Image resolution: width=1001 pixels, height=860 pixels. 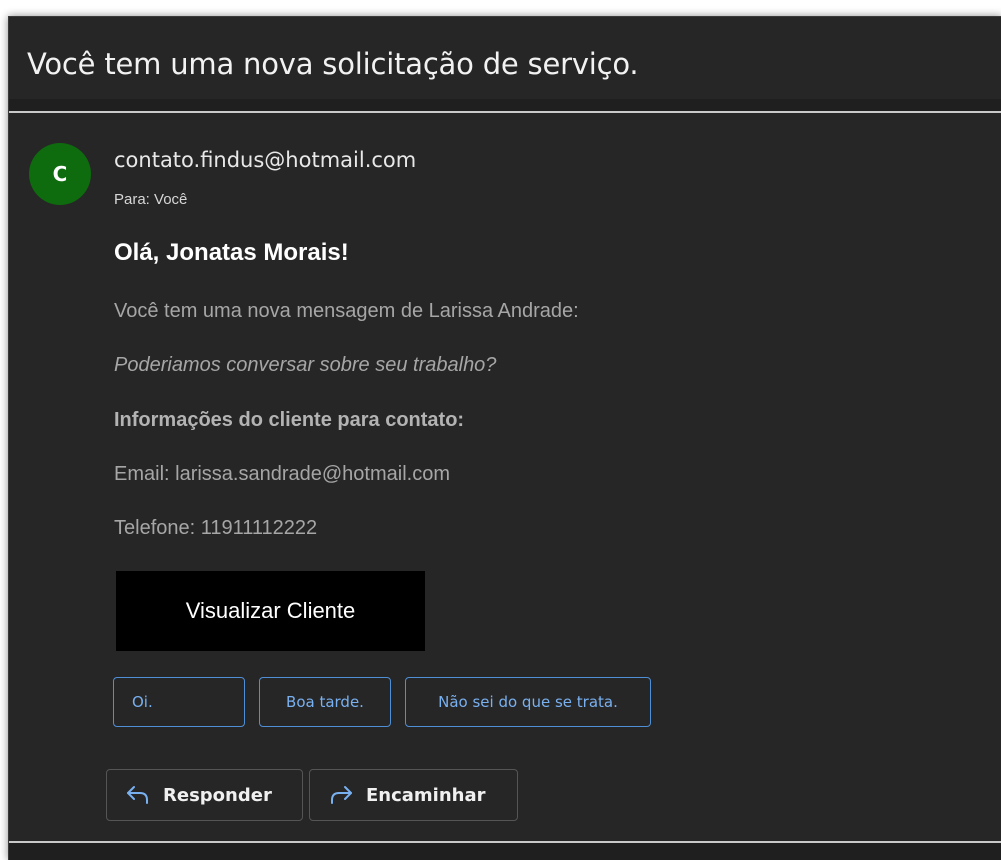 What do you see at coordinates (282, 474) in the screenshot?
I see `client-email: Email: larissa.sandrade@hotmail.com` at bounding box center [282, 474].